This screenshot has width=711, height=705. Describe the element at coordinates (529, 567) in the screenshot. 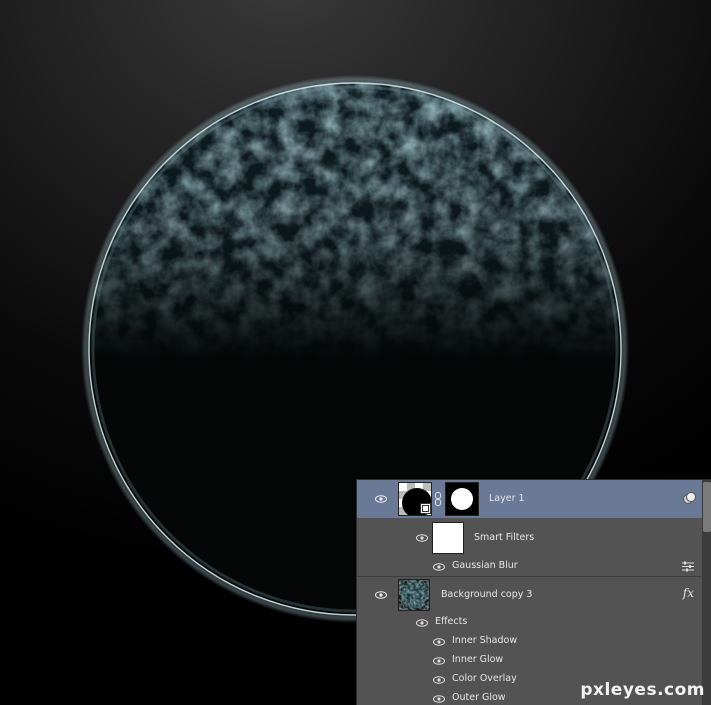

I see `filter-row-gaussian-blur: Gaussian Blur` at that location.